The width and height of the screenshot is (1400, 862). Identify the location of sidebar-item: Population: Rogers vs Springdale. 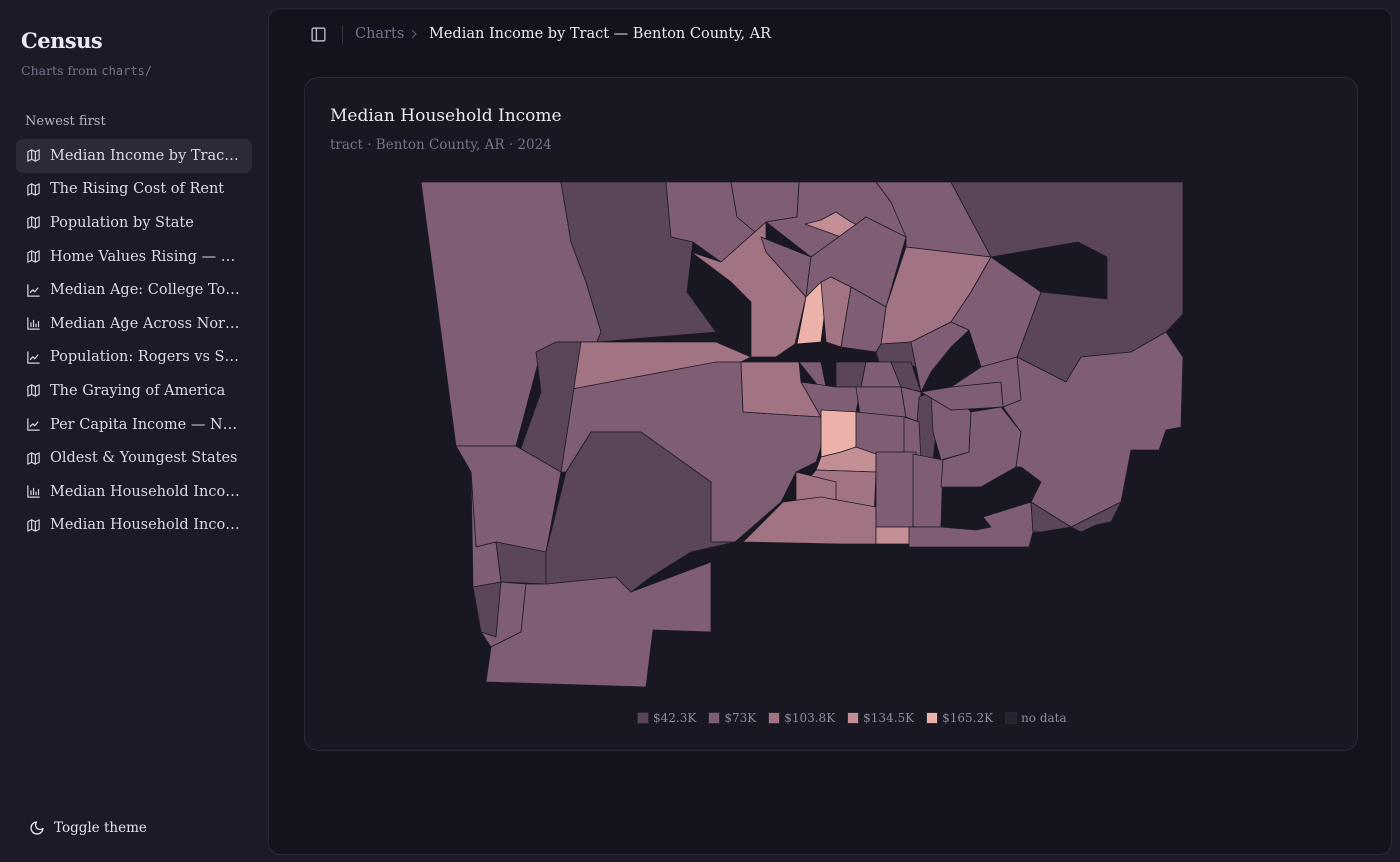
(134, 358).